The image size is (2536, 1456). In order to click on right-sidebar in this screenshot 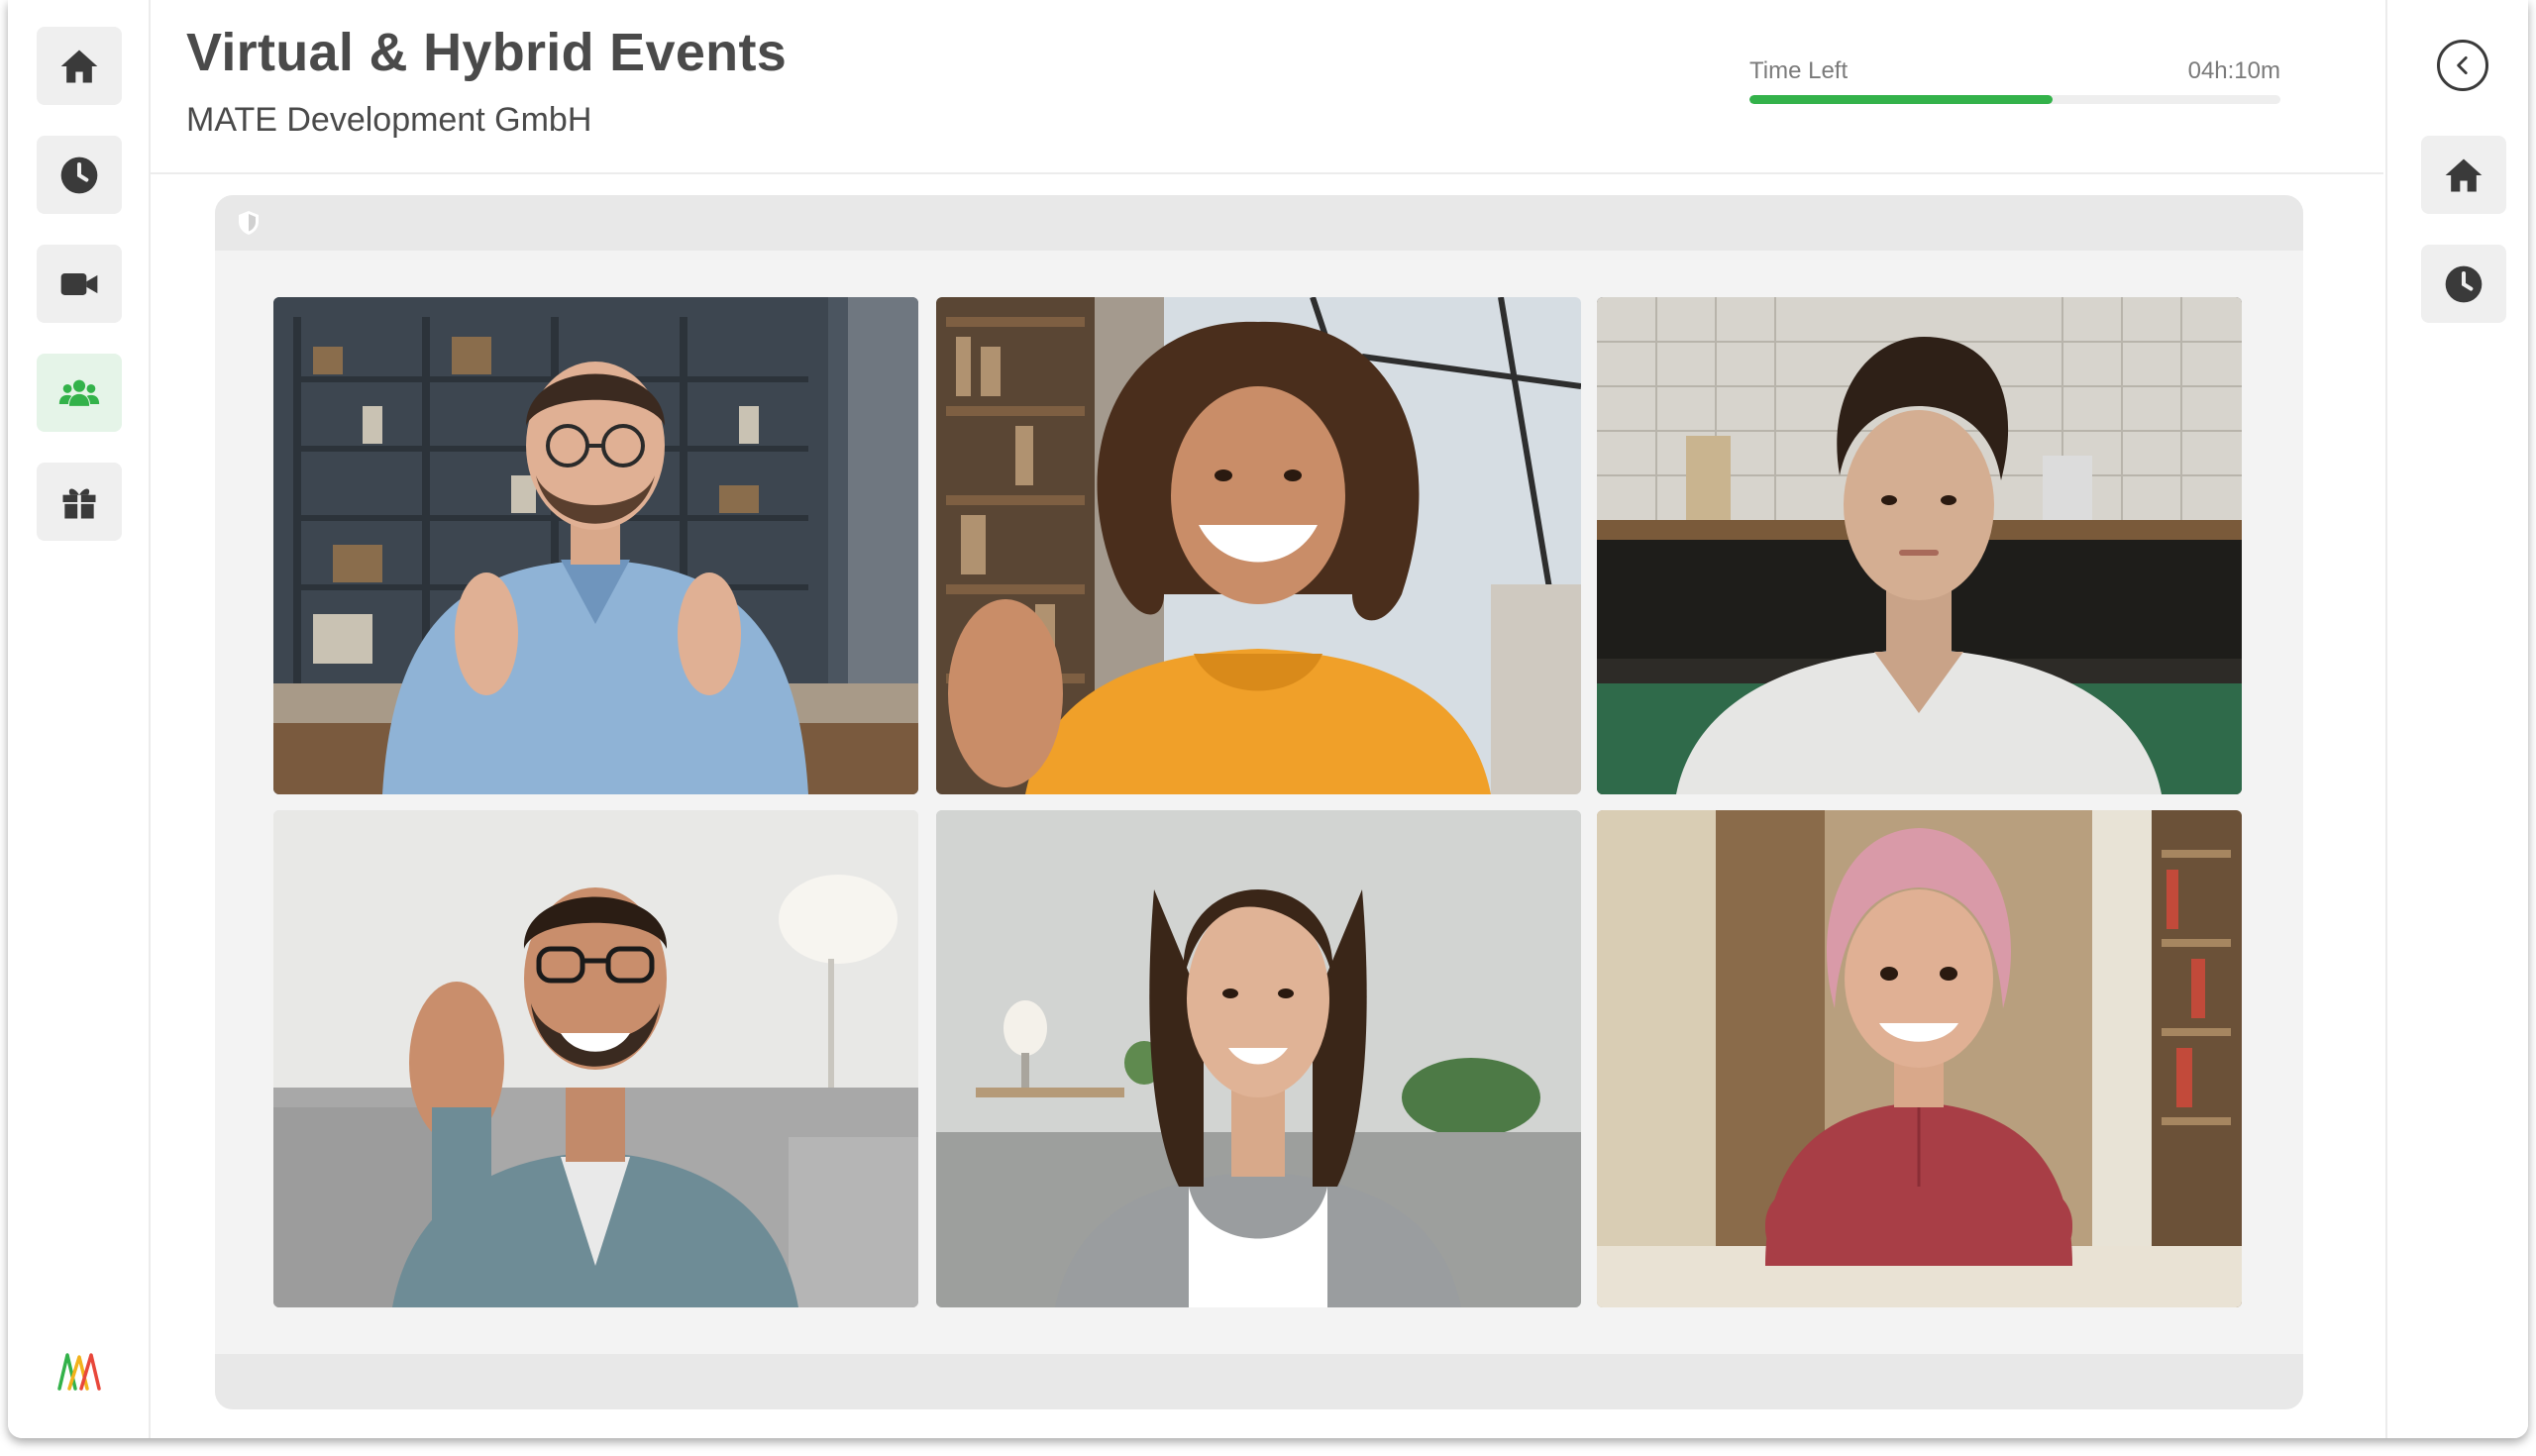, I will do `click(2456, 719)`.